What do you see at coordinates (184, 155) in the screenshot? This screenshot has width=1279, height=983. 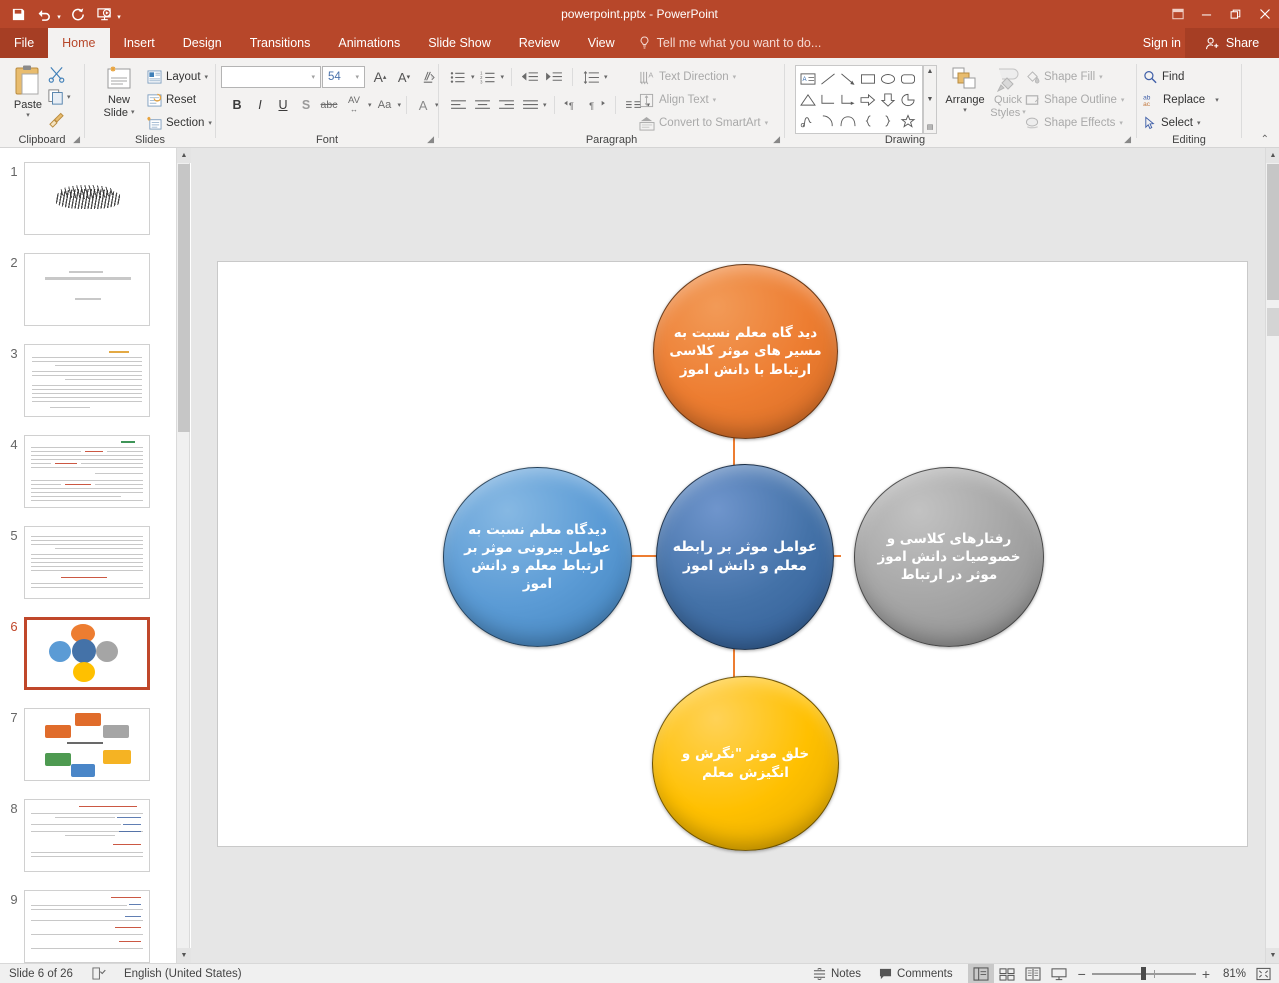 I see `thumbnail-scroll-up-icon: ▲` at bounding box center [184, 155].